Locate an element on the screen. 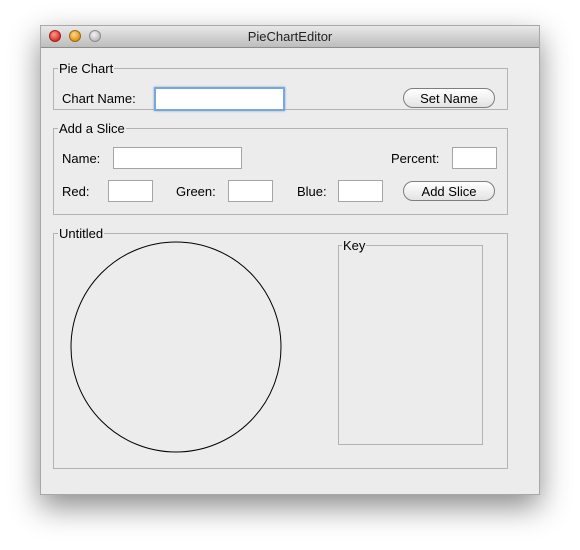 Image resolution: width=580 pixels, height=550 pixels. chart-name-label: Chart Name: is located at coordinates (99, 98).